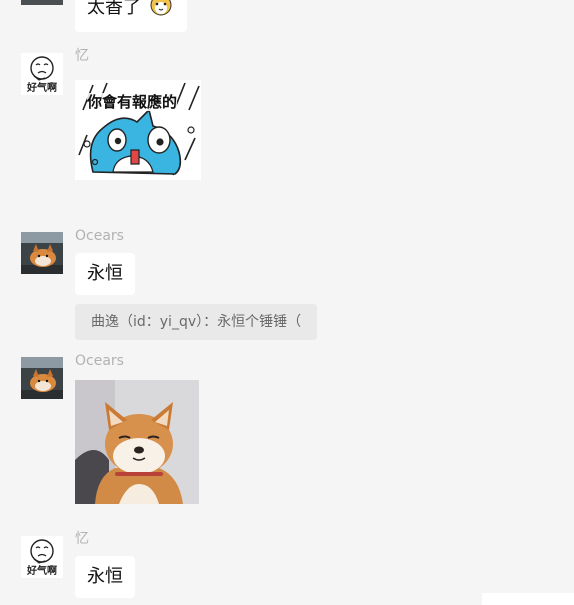  I want to click on message-bubble: 太香了, so click(131, 16).